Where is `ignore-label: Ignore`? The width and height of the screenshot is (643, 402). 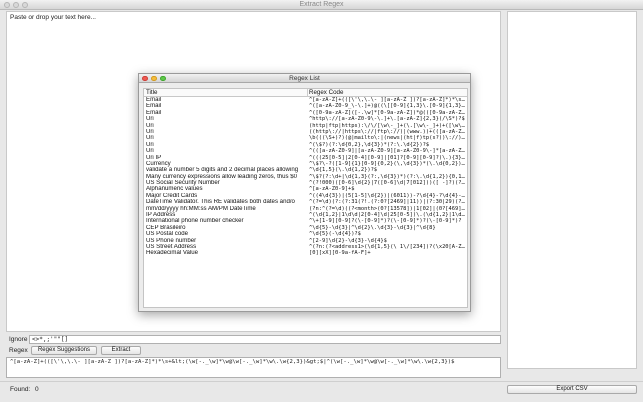
ignore-label: Ignore is located at coordinates (18, 339).